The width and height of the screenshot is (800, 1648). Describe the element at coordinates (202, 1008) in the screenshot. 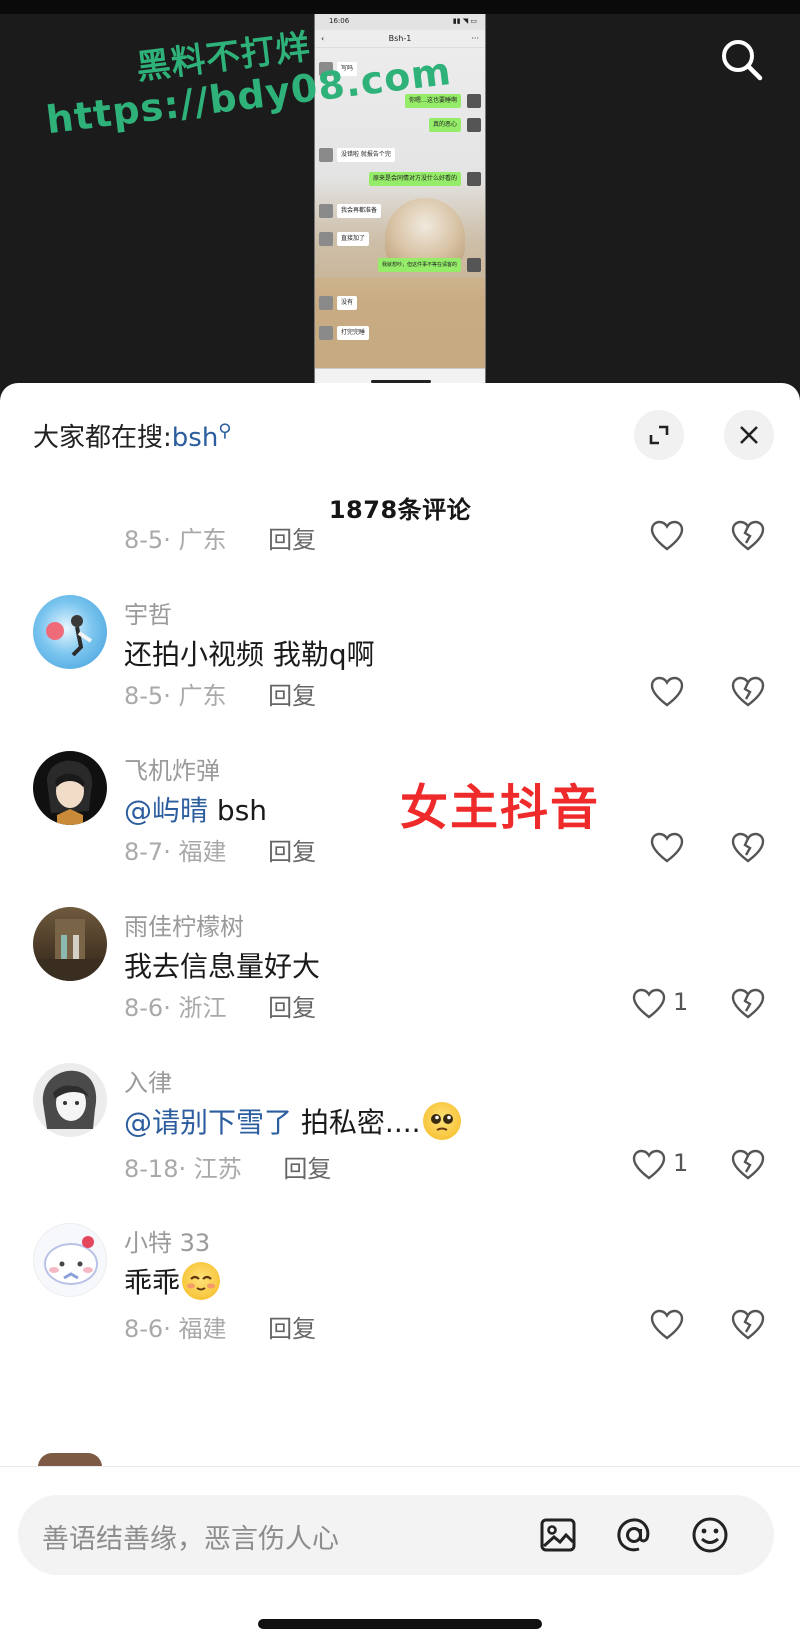

I see `comment-location: 浙江` at that location.